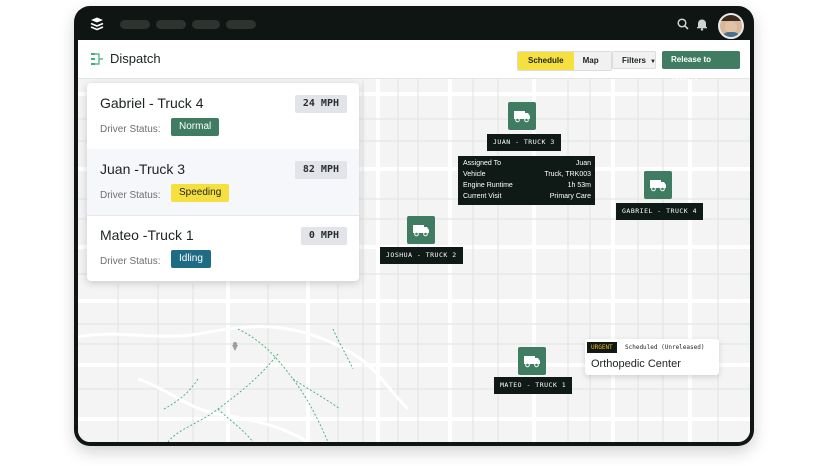 The height and width of the screenshot is (466, 828). I want to click on truck-marker-mateo, so click(532, 361).